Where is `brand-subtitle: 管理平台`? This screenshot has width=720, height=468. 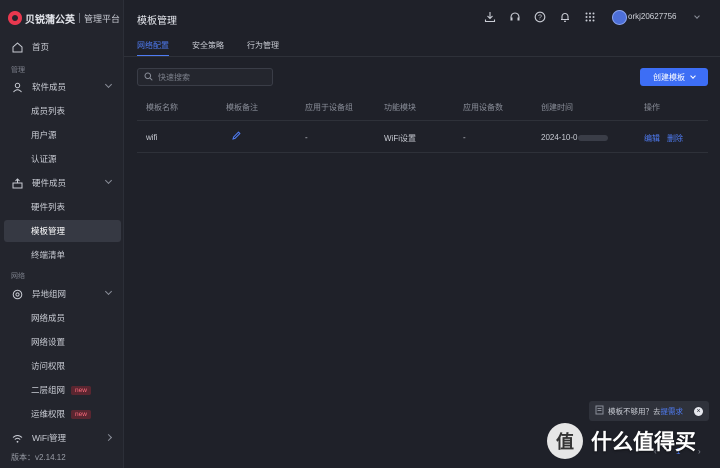 brand-subtitle: 管理平台 is located at coordinates (102, 18).